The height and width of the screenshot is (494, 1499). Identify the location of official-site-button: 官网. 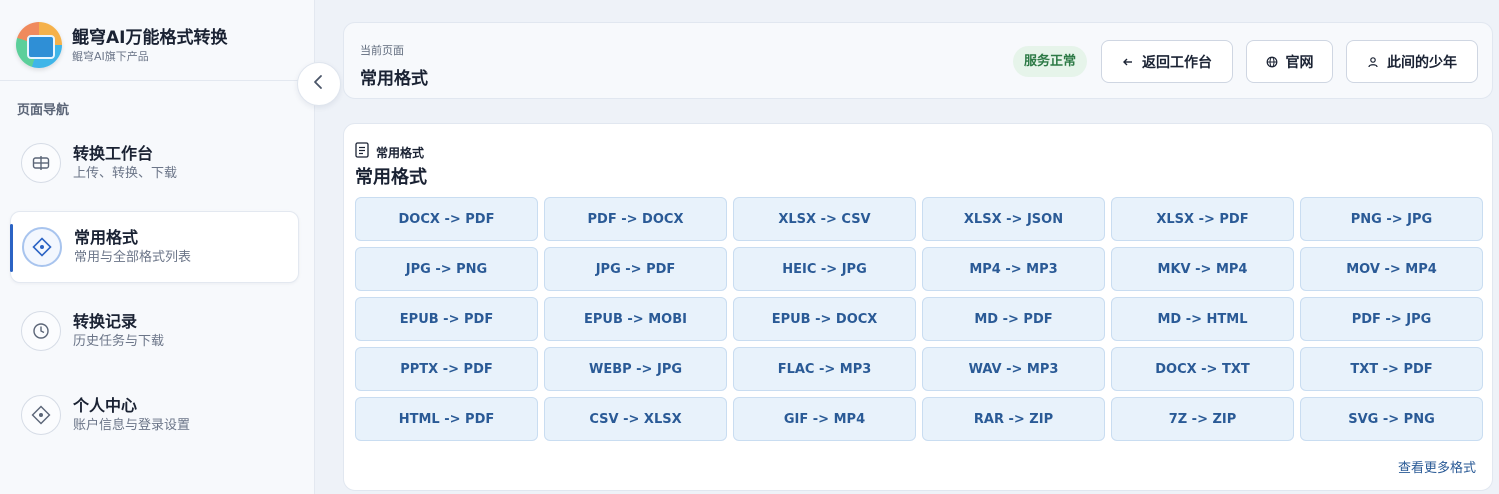
(1289, 61).